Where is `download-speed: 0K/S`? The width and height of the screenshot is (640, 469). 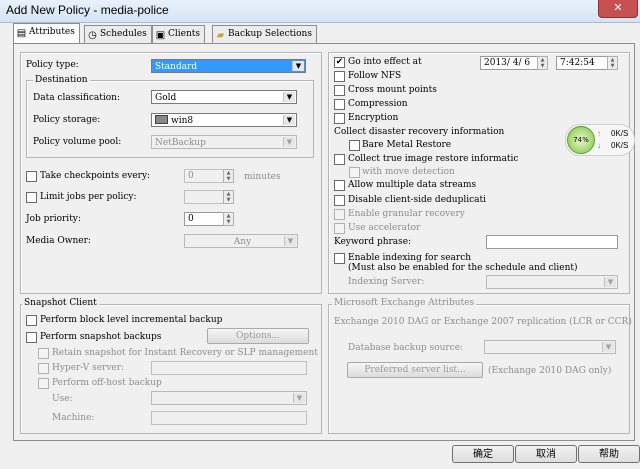
download-speed: 0K/S is located at coordinates (620, 145).